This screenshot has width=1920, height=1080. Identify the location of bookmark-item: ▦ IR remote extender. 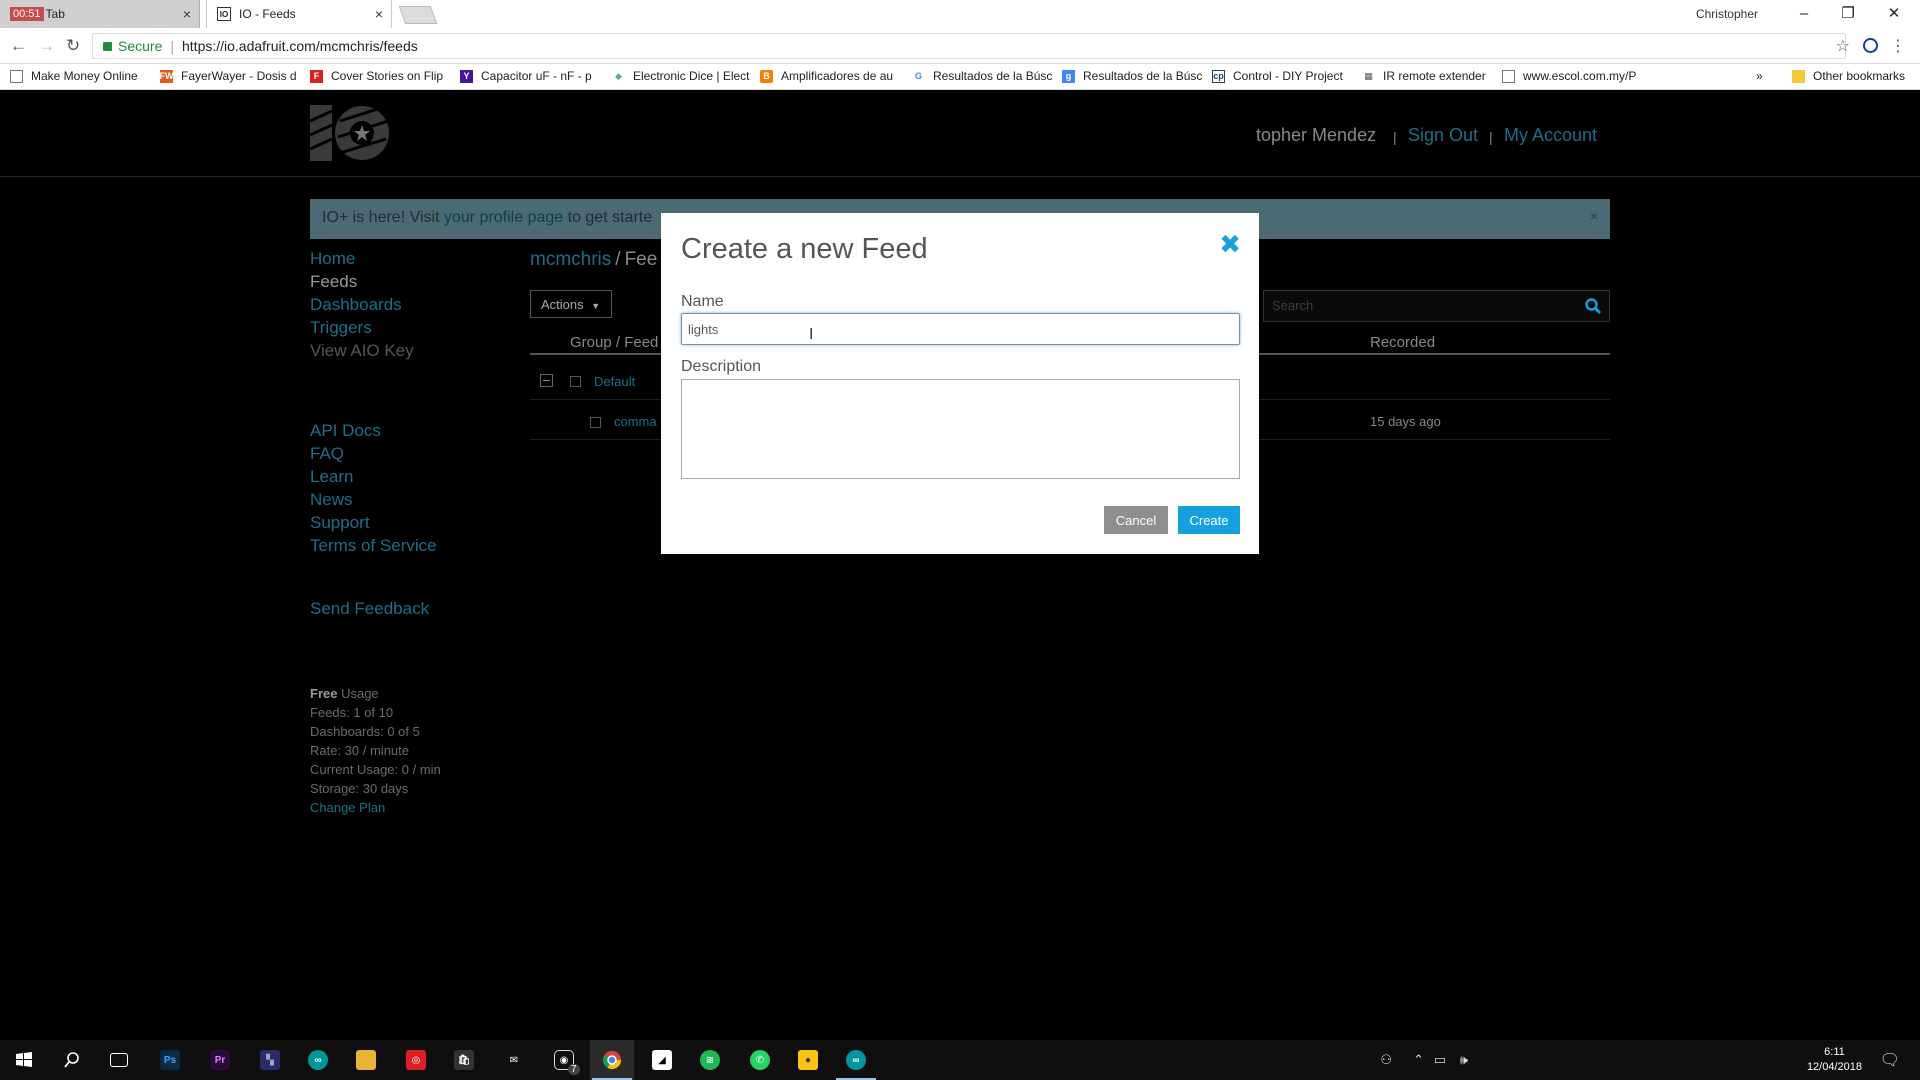
(1423, 76).